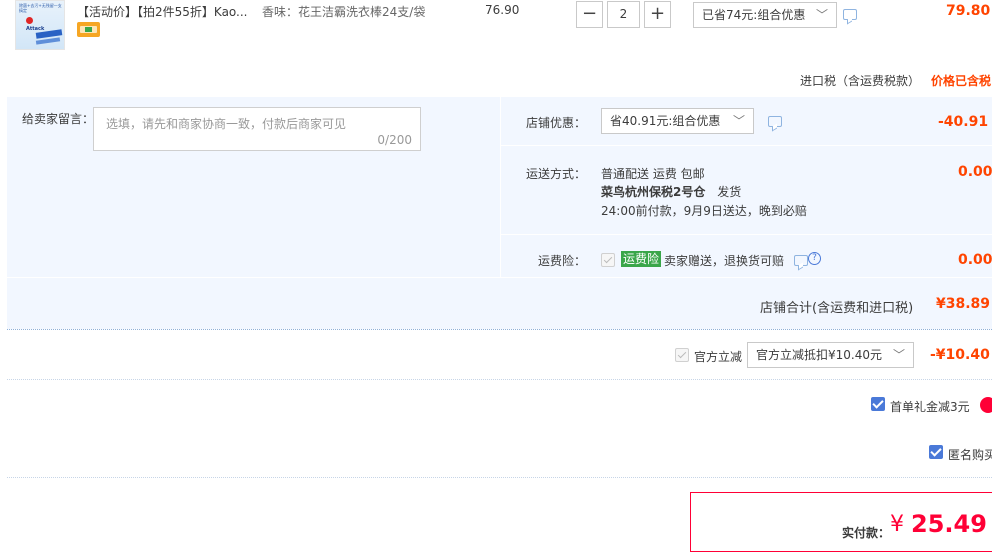 This screenshot has height=552, width=992. I want to click on shop-discount-label: 店铺优惠：, so click(556, 123).